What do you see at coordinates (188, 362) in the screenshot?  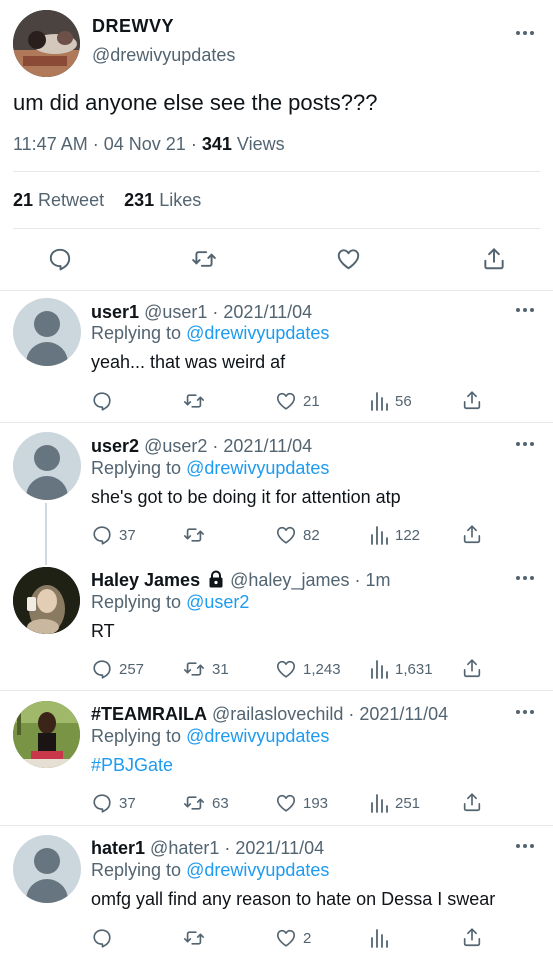 I see `reply-text: yeah... that was weird af` at bounding box center [188, 362].